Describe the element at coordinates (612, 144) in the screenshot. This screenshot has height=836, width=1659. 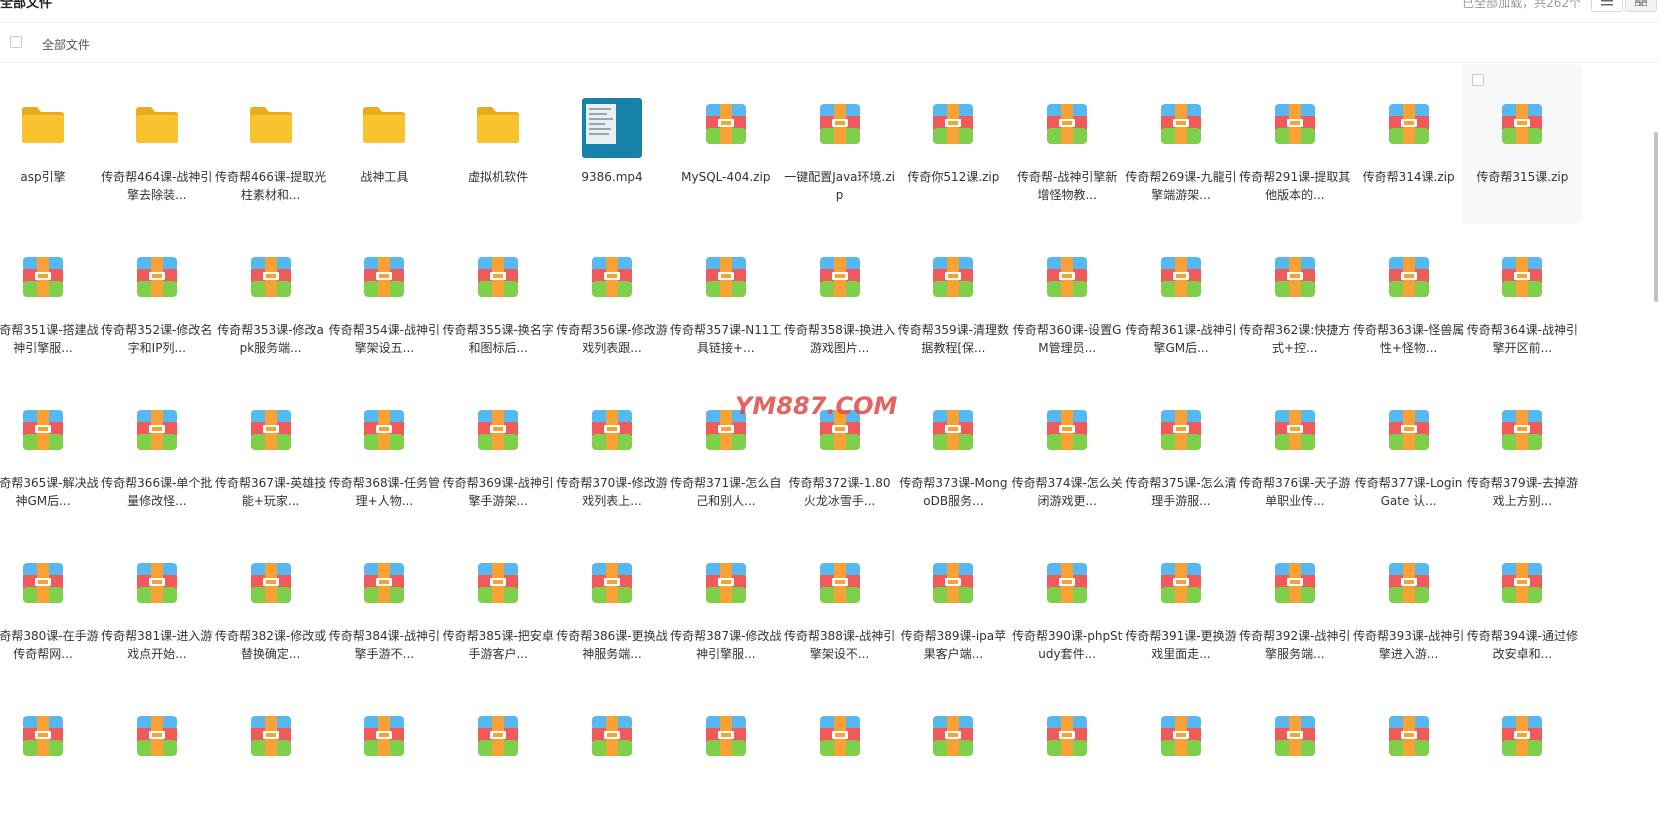
I see `file-item: 9386.mp4` at that location.